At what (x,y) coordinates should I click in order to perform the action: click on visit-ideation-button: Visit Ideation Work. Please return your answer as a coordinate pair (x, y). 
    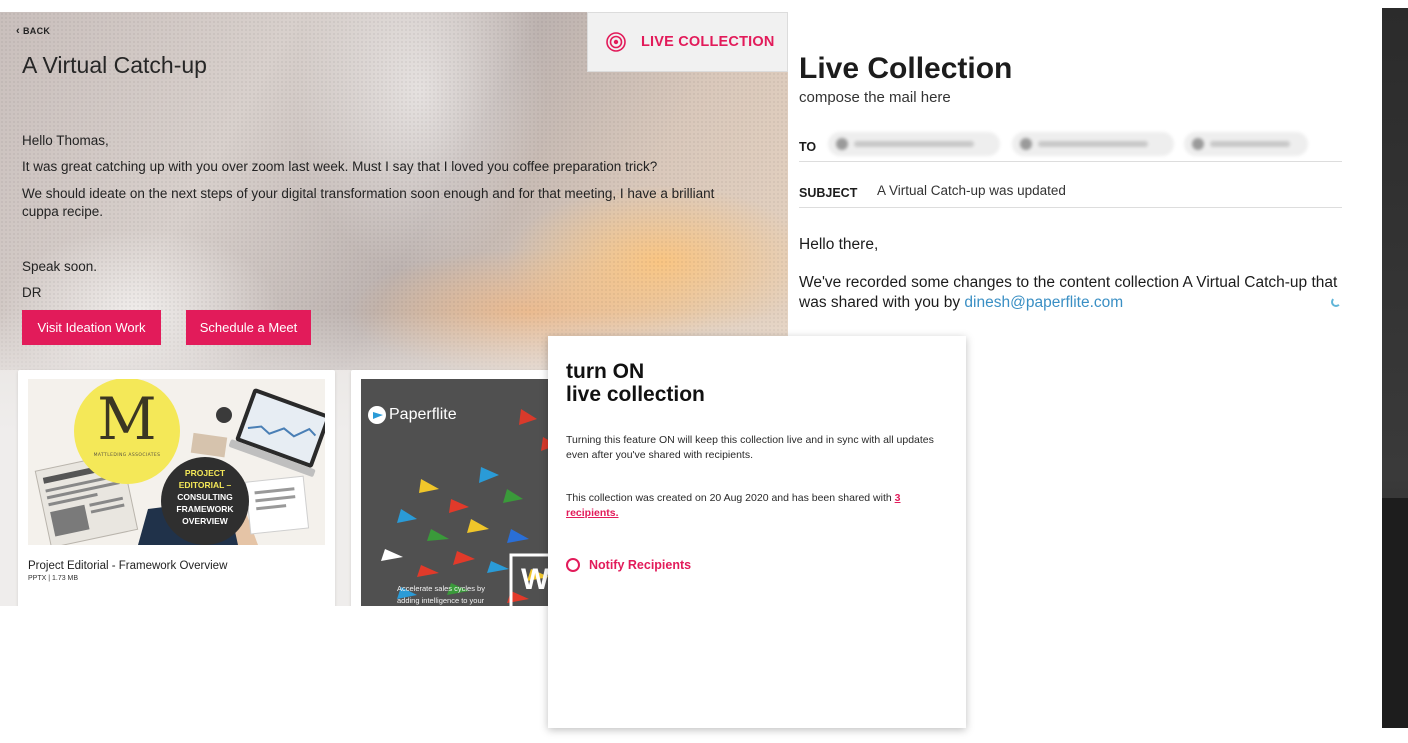
    Looking at the image, I should click on (91, 327).